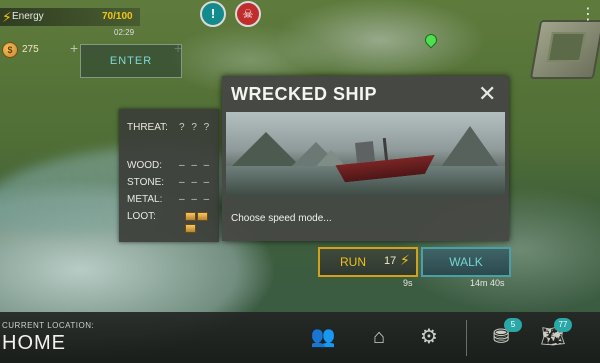 The height and width of the screenshot is (363, 600). I want to click on resources-badge: 5, so click(513, 325).